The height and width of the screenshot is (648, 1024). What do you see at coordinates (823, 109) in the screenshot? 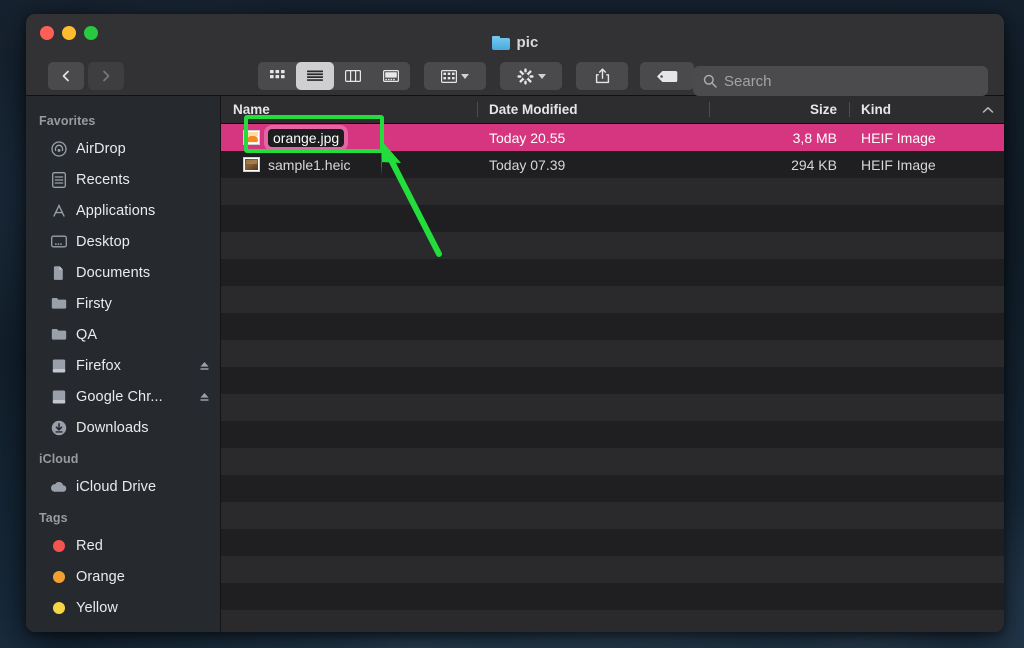
I see `column-header-label: Size` at bounding box center [823, 109].